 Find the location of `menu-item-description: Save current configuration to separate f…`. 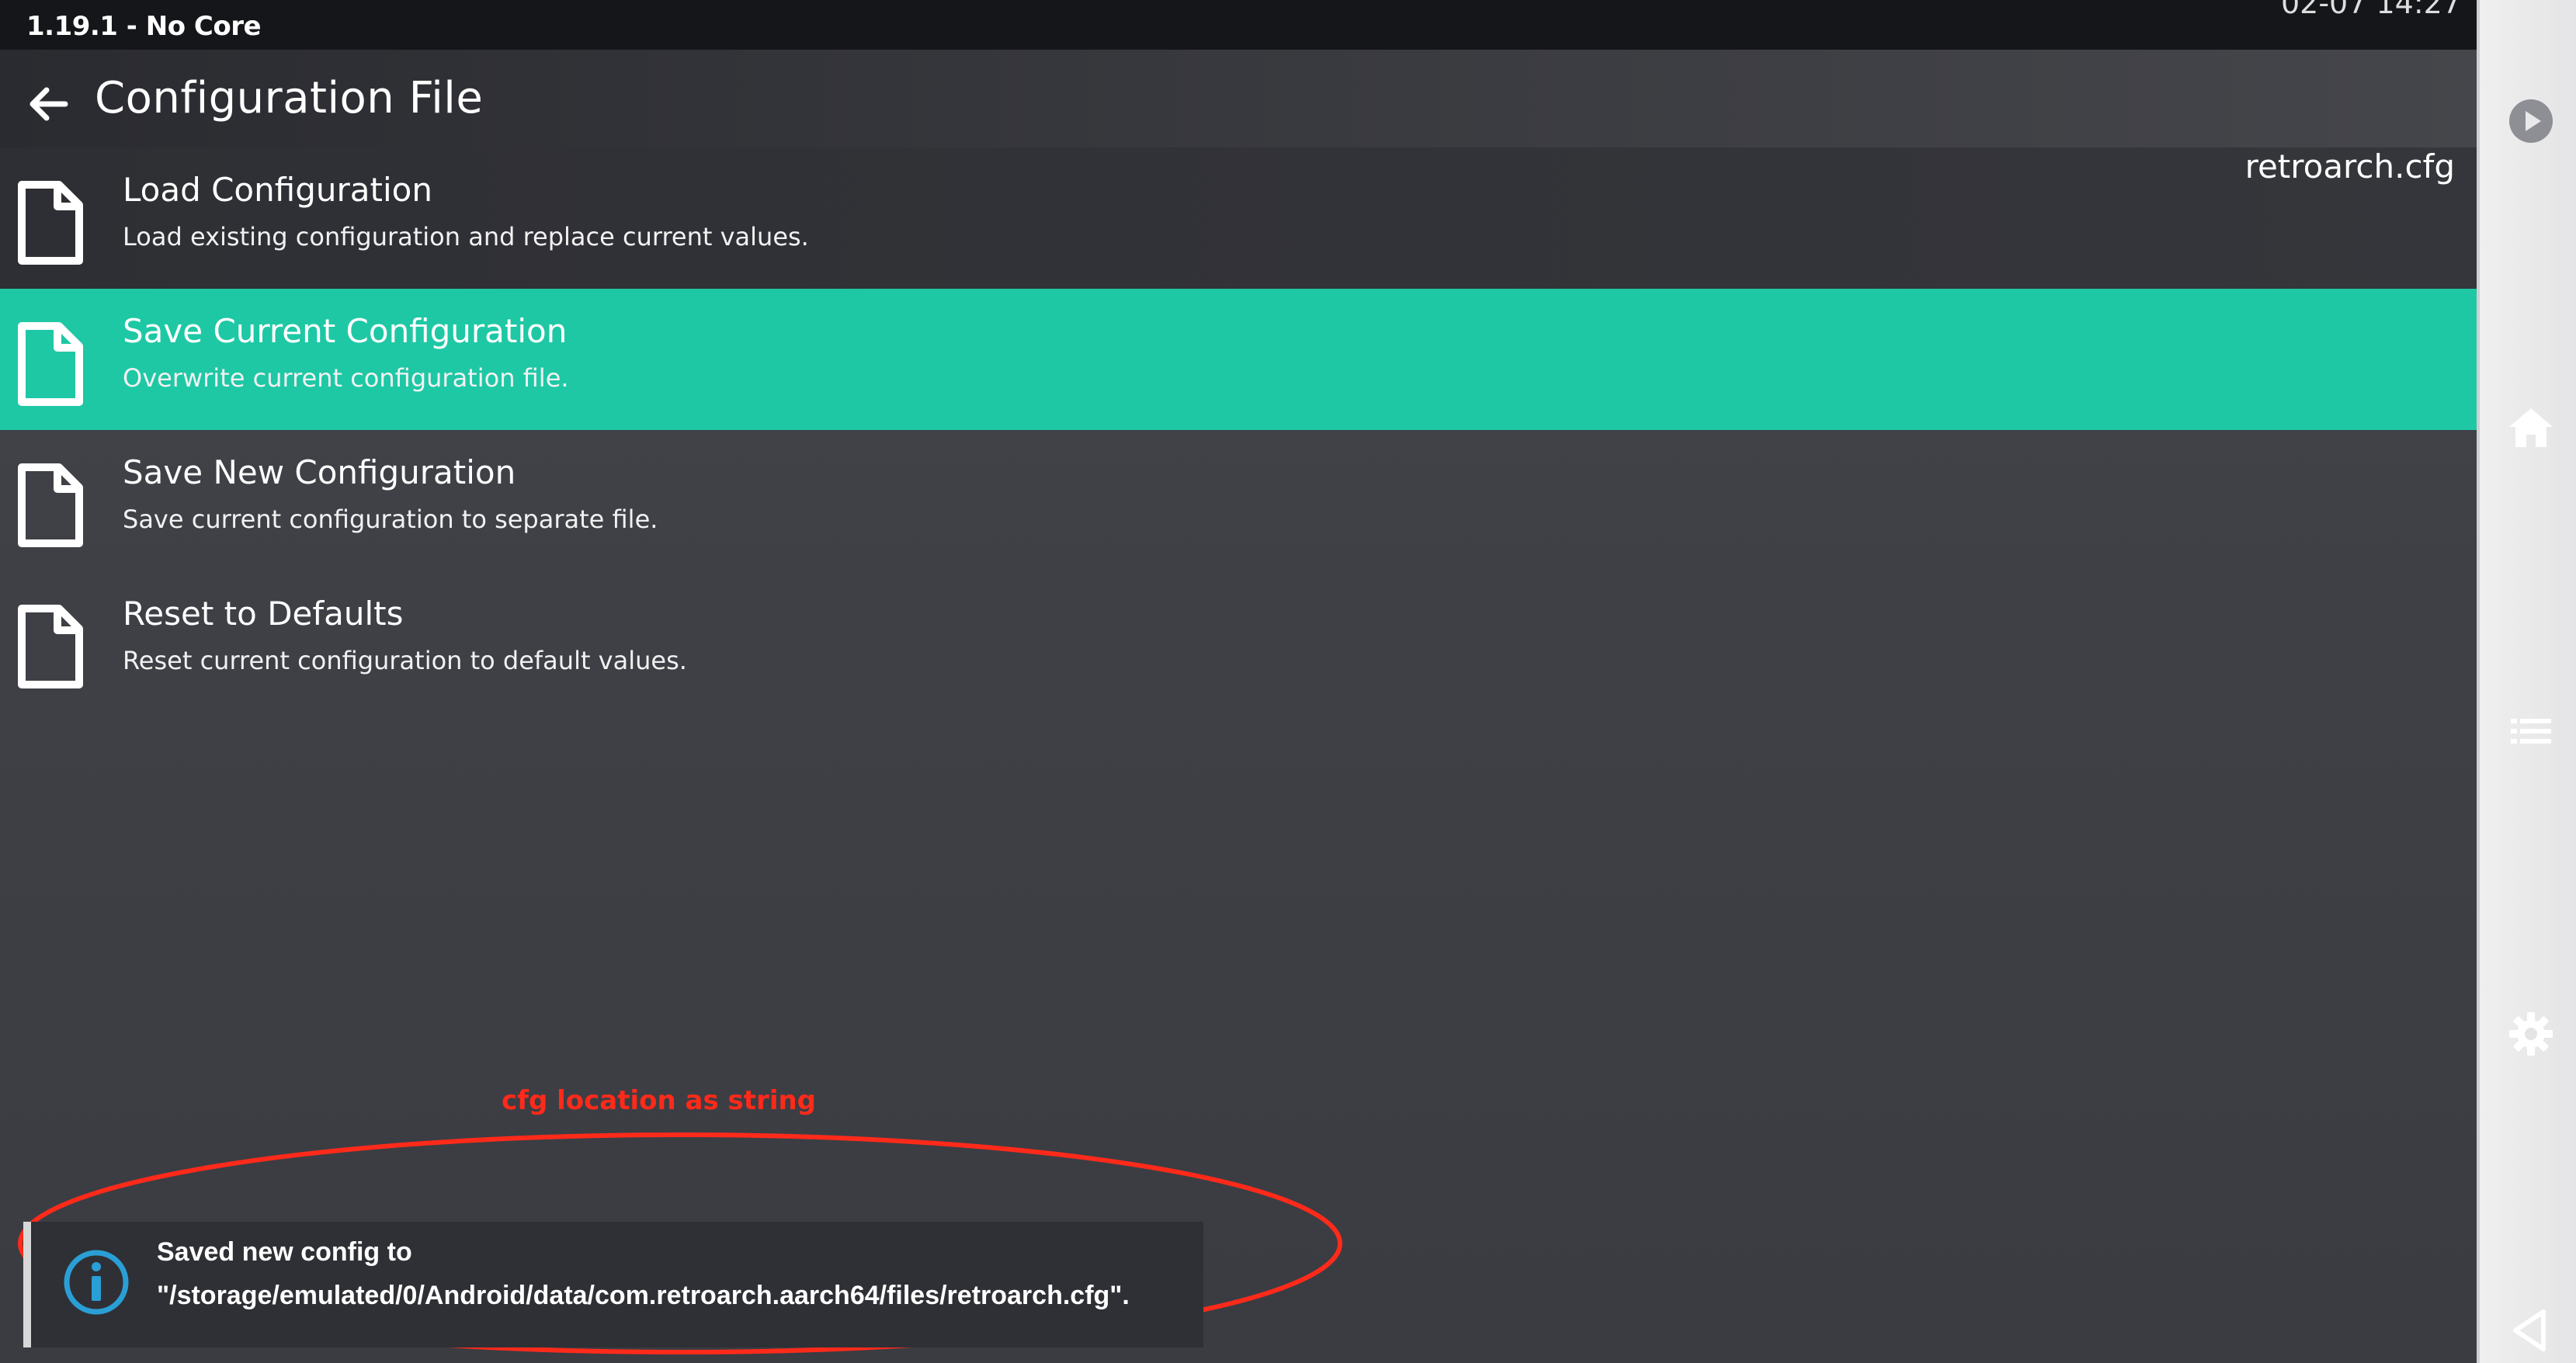

menu-item-description: Save current configuration to separate f… is located at coordinates (390, 520).